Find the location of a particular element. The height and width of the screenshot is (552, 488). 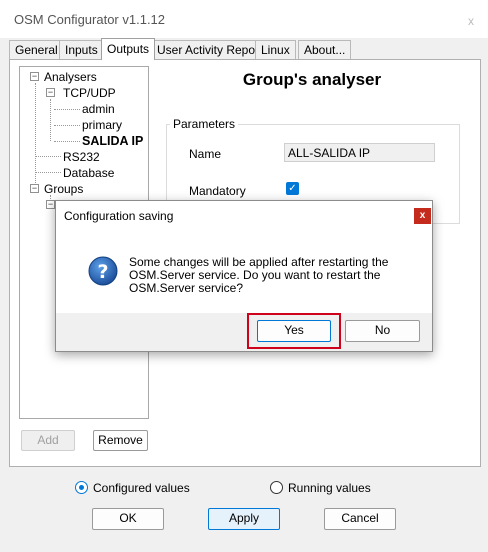

tree-item-admin: admin is located at coordinates (98, 109).